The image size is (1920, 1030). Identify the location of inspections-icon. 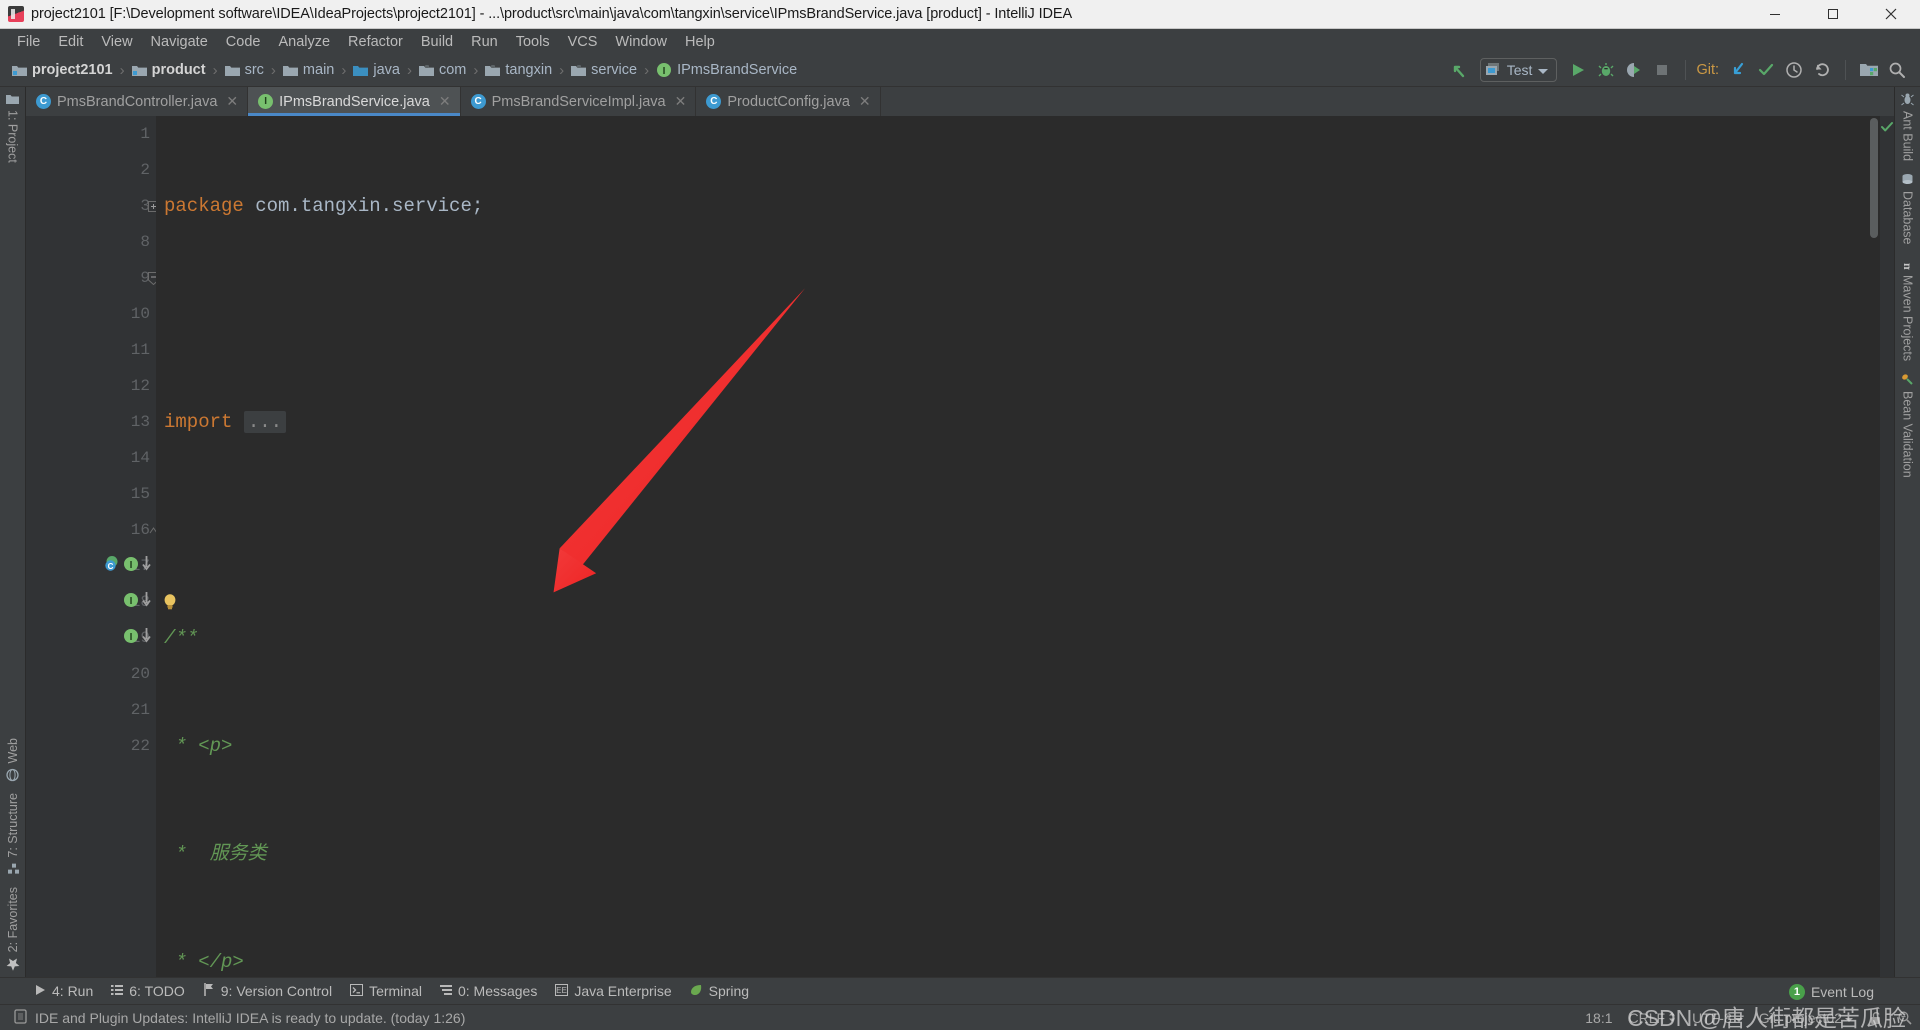
(1905, 1018).